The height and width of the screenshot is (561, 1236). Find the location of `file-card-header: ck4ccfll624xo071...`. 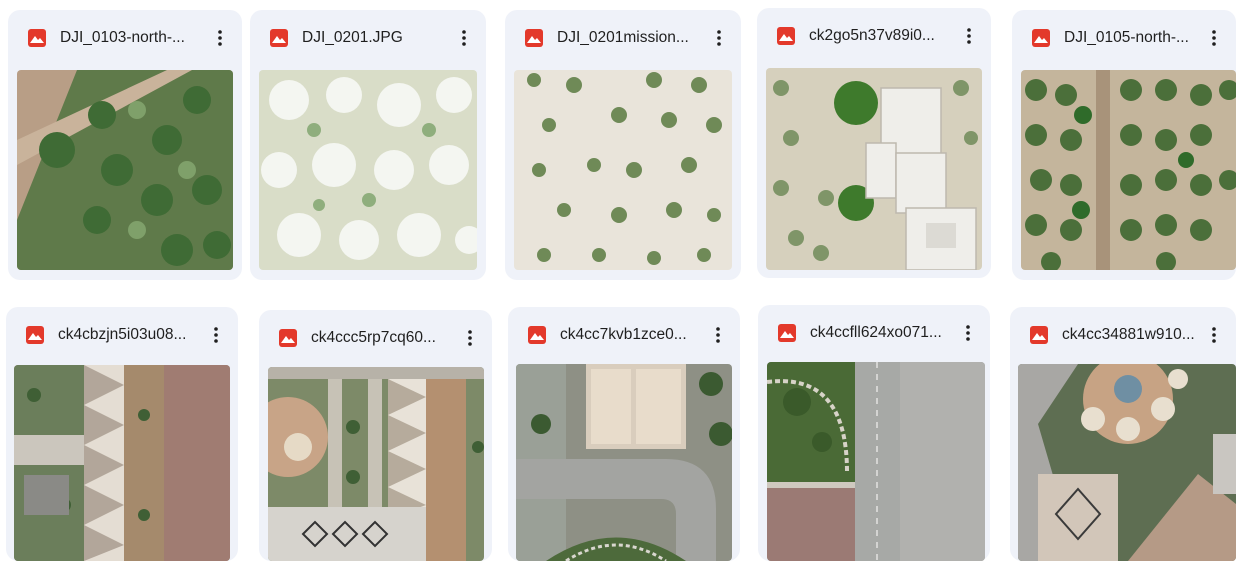

file-card-header: ck4ccfll624xo071... is located at coordinates (874, 333).